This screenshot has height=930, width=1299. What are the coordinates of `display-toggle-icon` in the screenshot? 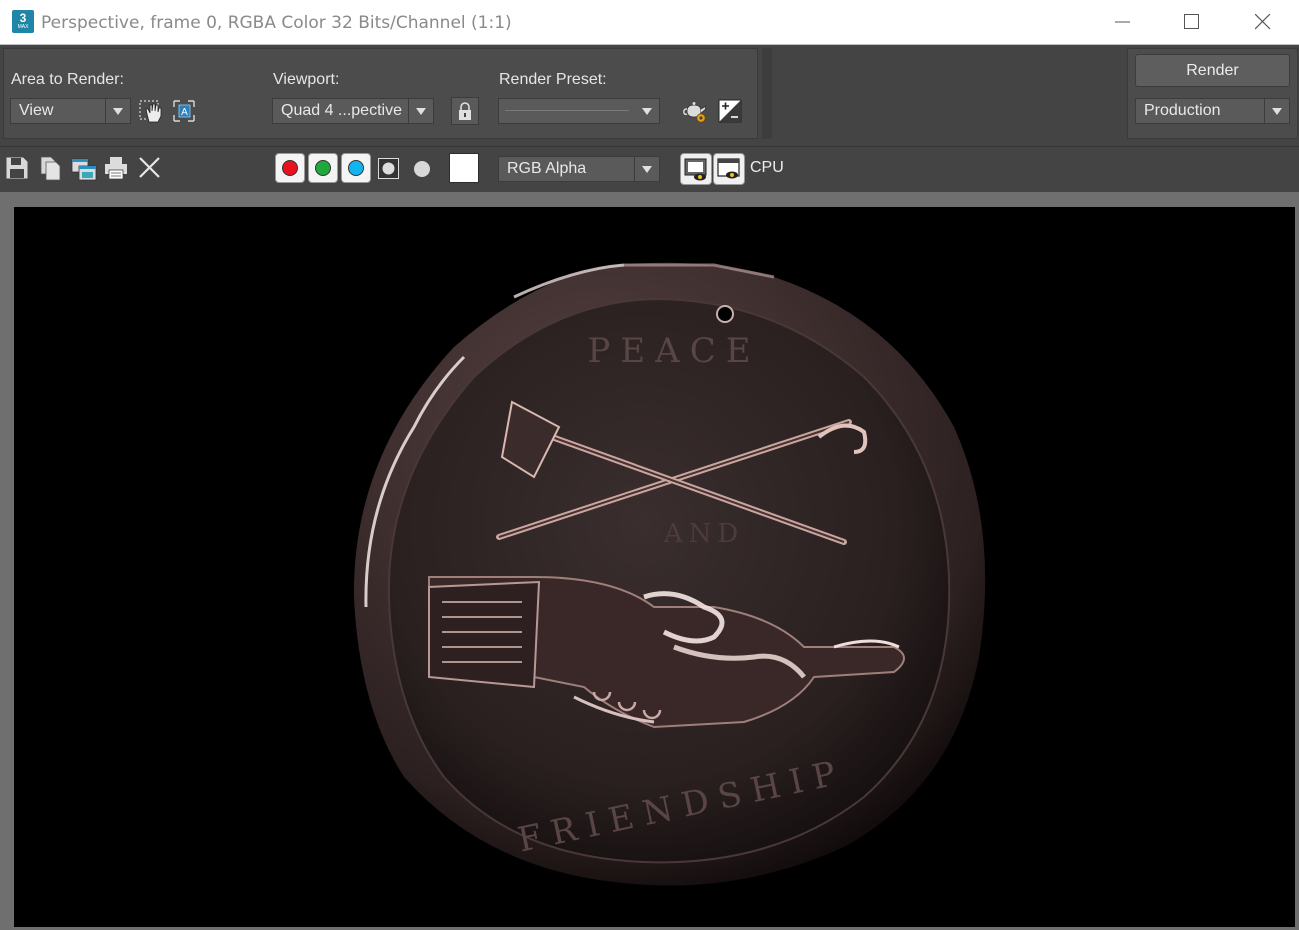 It's located at (695, 169).